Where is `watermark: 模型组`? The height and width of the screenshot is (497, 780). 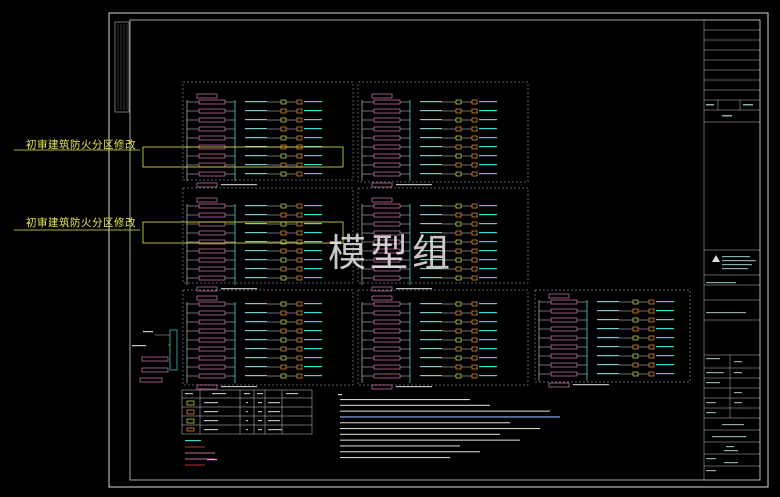
watermark: 模型组 is located at coordinates (391, 253).